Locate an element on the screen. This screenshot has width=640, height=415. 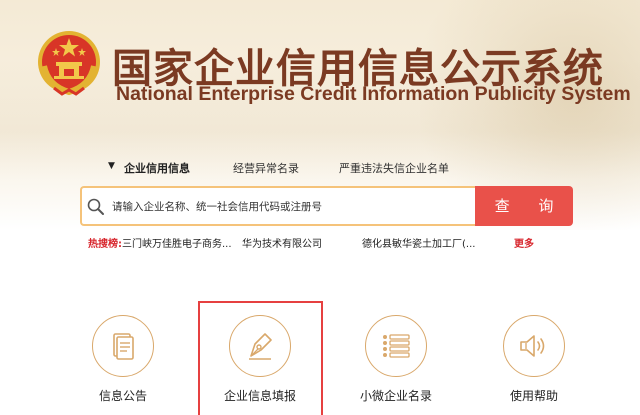
national-emblem-icon is located at coordinates (69, 63).